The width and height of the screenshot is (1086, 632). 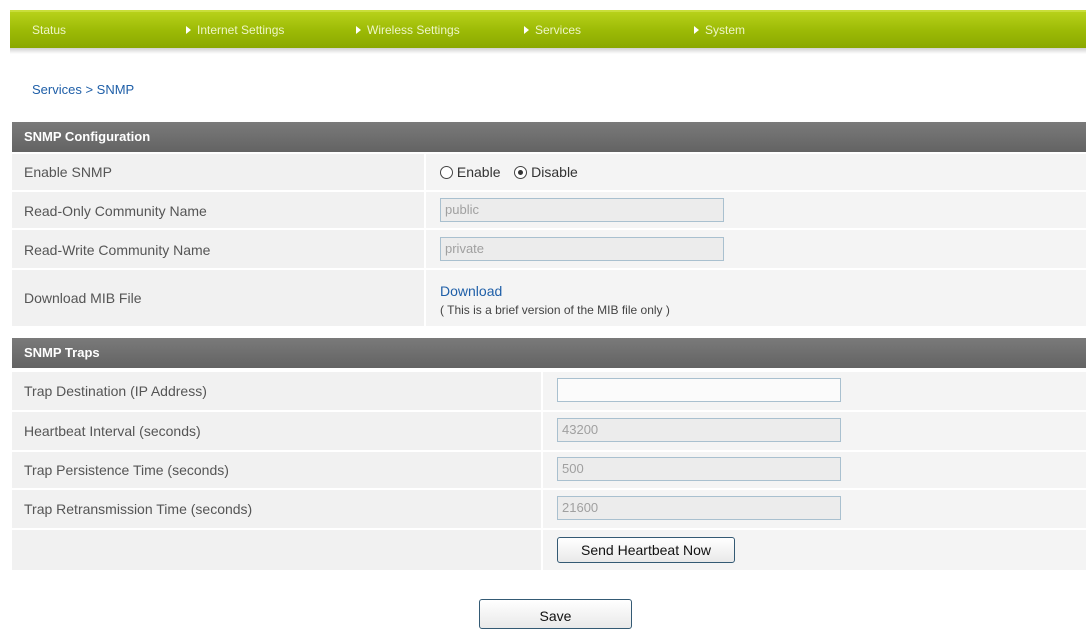 I want to click on heartbeat-interval-input: 43200, so click(x=699, y=430).